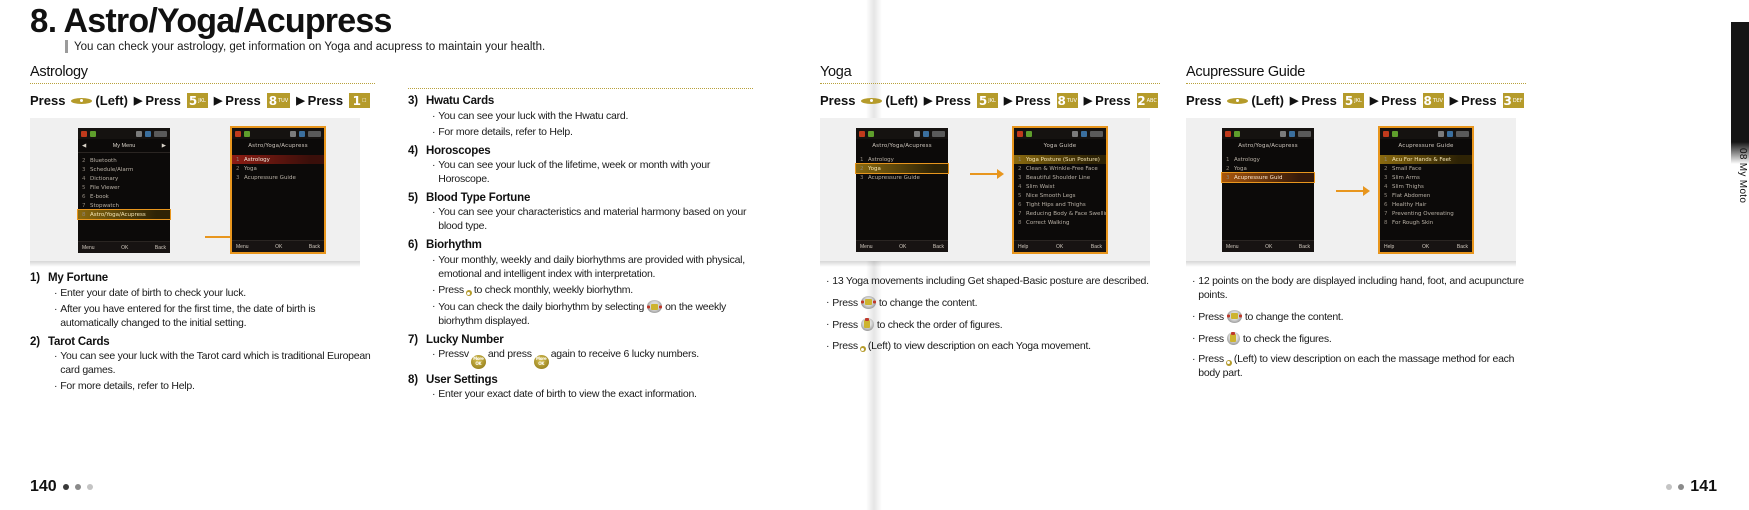  I want to click on softkey-left: Help, so click(1389, 246).